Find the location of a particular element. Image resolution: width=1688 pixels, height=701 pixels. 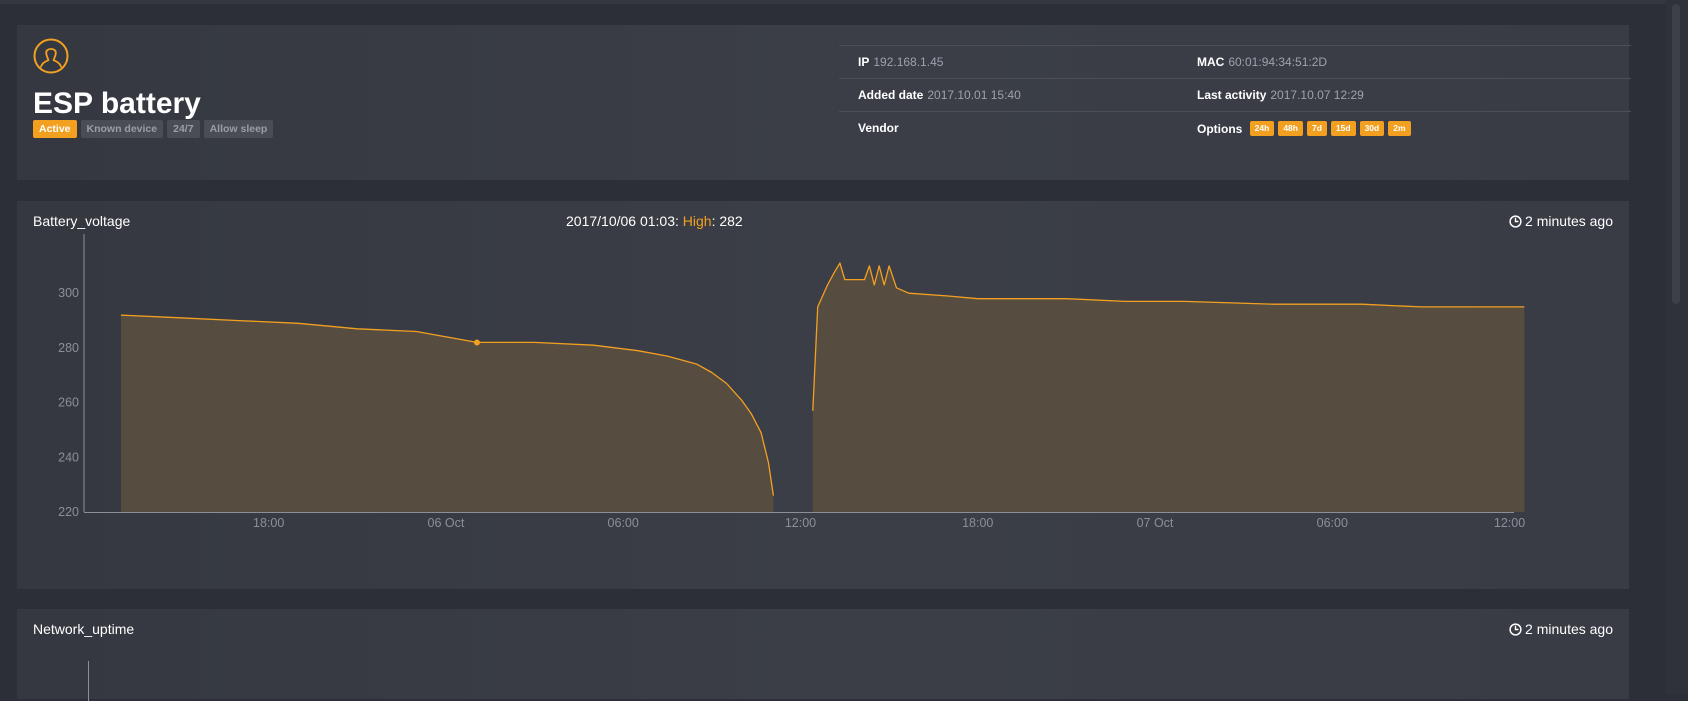

x-tick-label: 07 Oct is located at coordinates (1155, 523).